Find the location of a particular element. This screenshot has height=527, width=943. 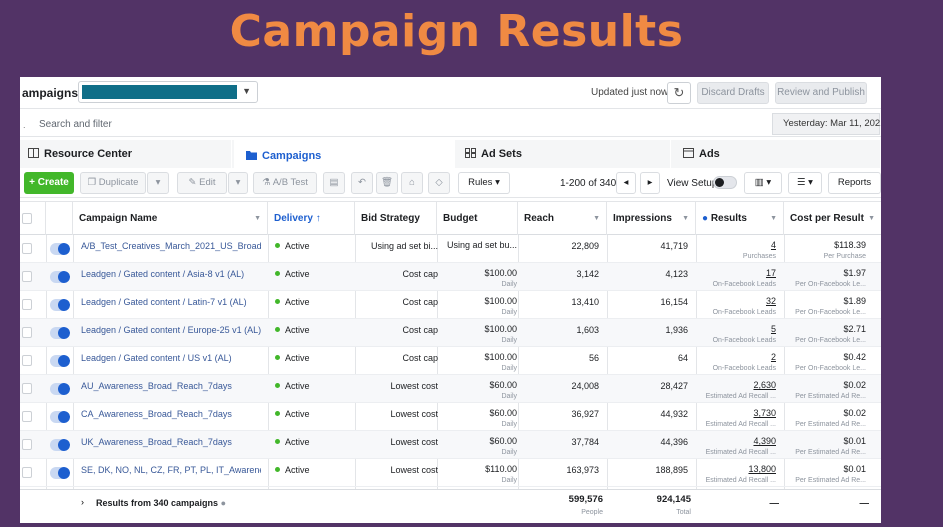

results-sub: Purchases is located at coordinates (759, 256).